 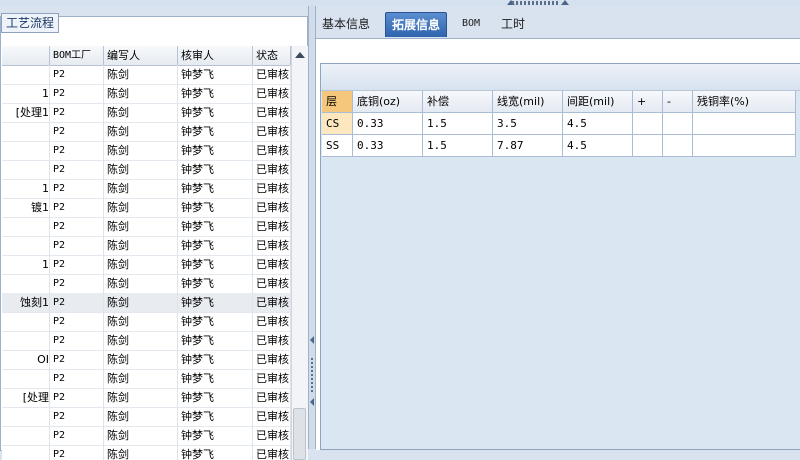 I want to click on vertical-scrollbar, so click(x=299, y=253).